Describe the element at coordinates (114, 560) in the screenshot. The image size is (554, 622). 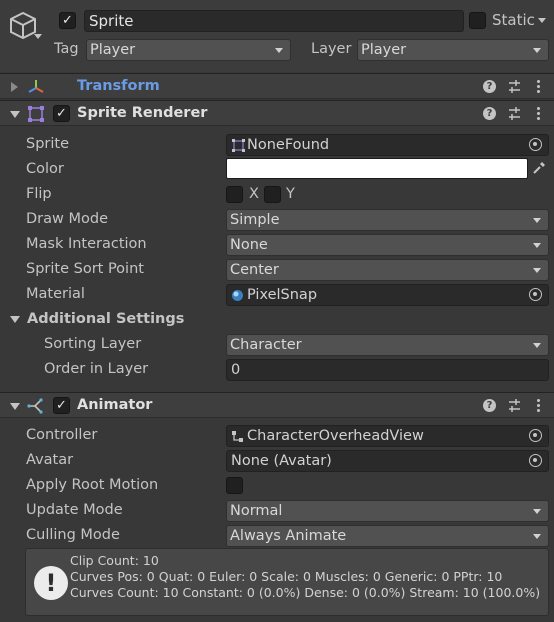
I see `info-clip-count: Clip Count: 10` at that location.